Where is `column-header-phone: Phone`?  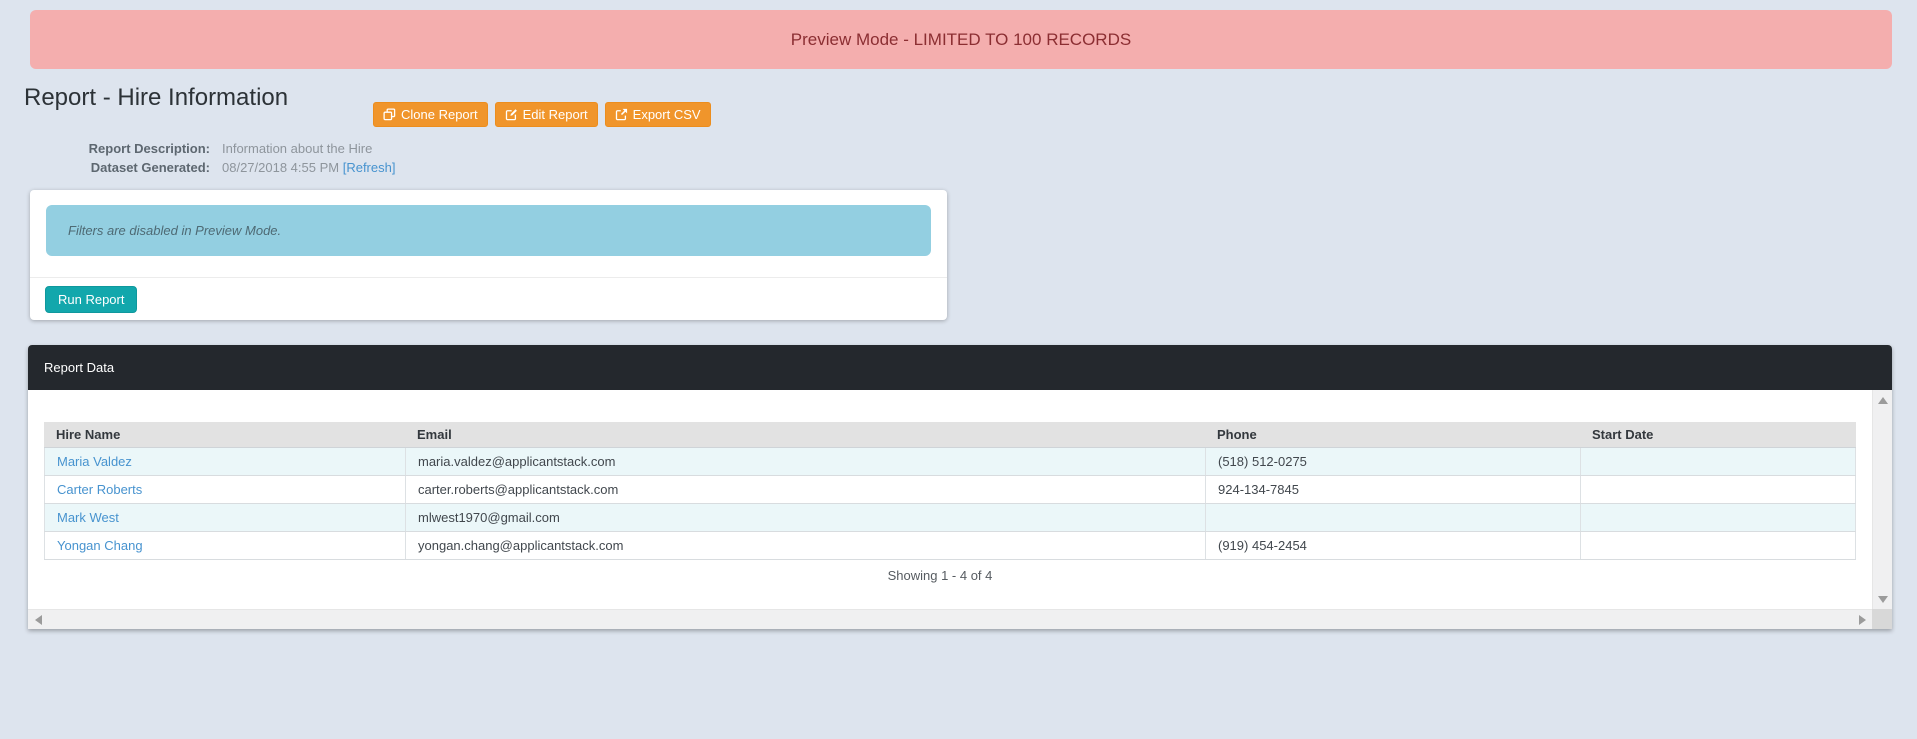 column-header-phone: Phone is located at coordinates (1237, 434).